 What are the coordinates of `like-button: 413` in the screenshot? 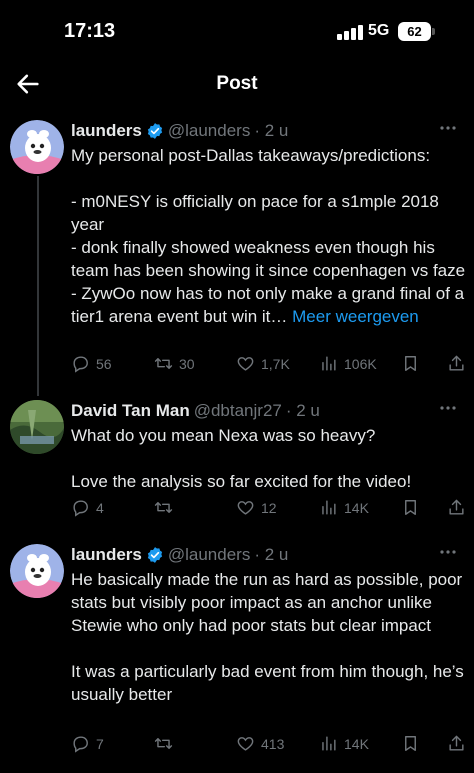 It's located at (260, 743).